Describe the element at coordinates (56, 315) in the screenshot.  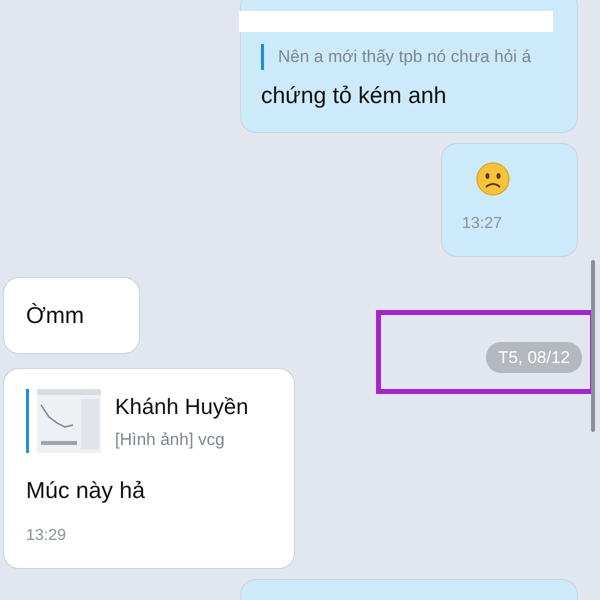
I see `message-text: Ờmm` at that location.